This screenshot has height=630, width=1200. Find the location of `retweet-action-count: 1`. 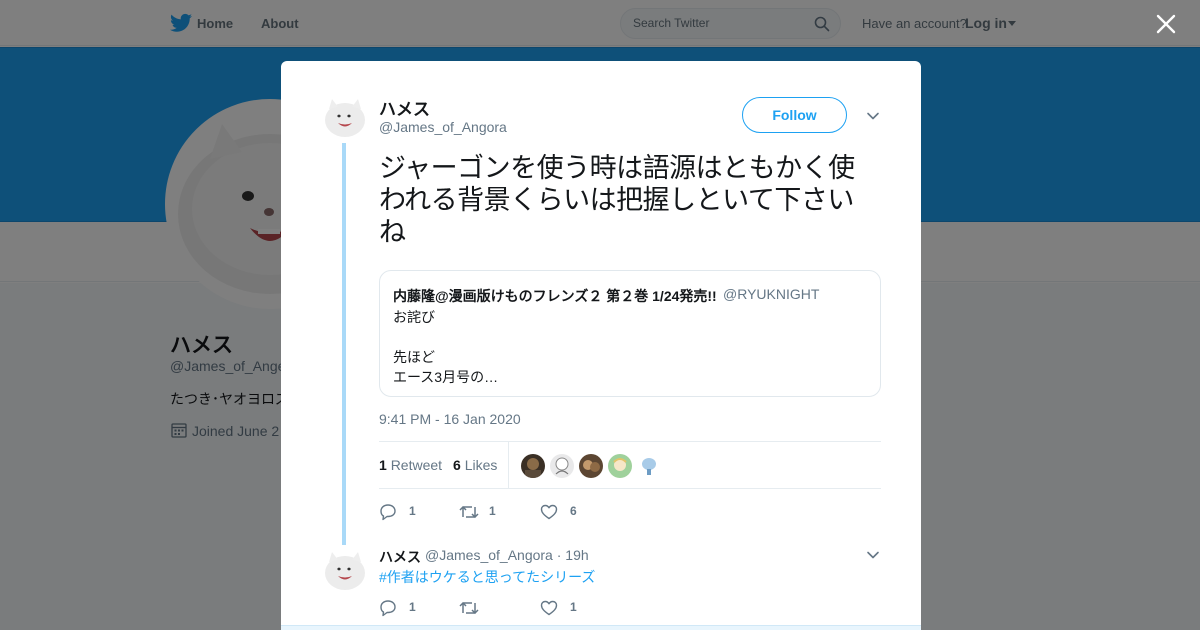

retweet-action-count: 1 is located at coordinates (492, 511).